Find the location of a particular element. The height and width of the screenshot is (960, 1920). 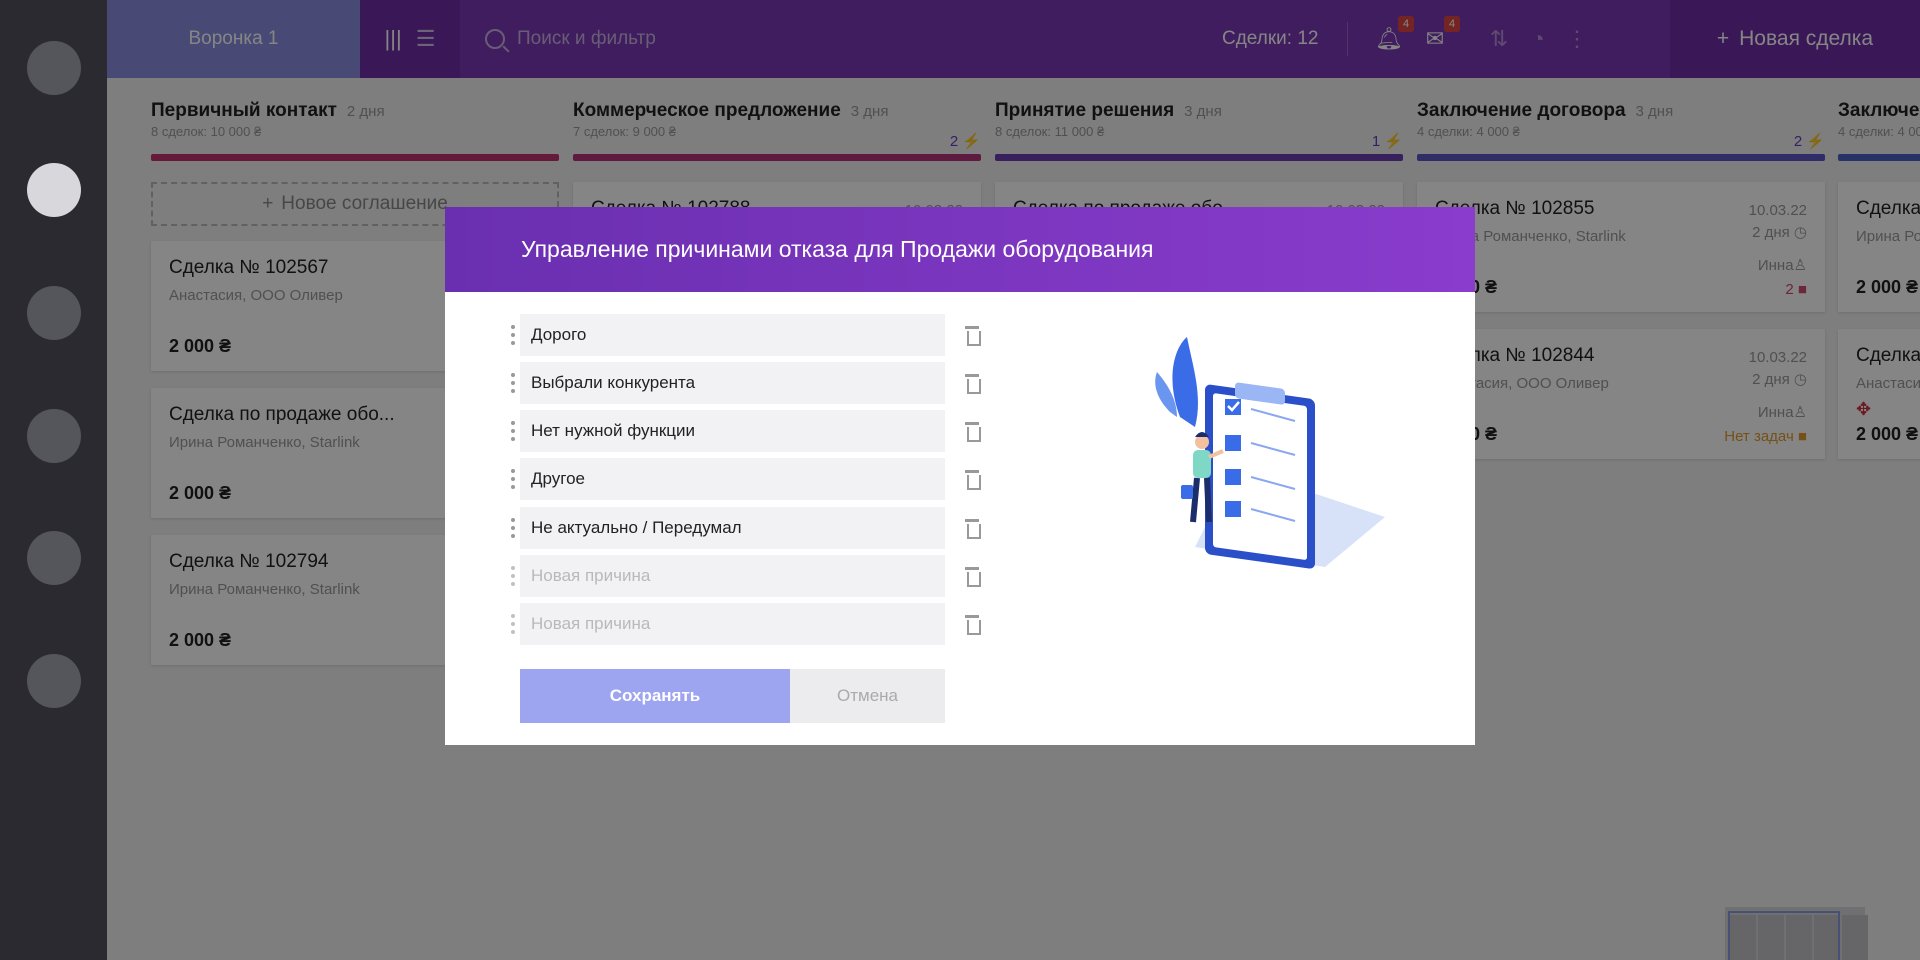

save-button: Сохранять is located at coordinates (655, 696).